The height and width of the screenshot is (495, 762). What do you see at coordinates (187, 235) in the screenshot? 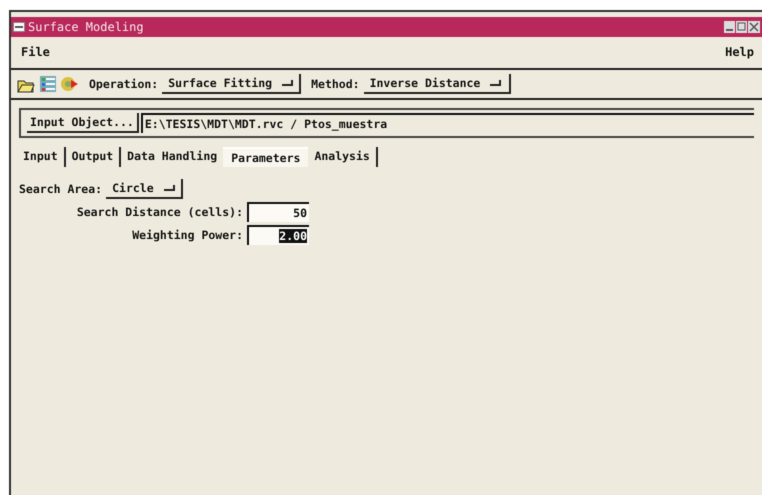
I see `parameter-label: Weighting Power:` at bounding box center [187, 235].